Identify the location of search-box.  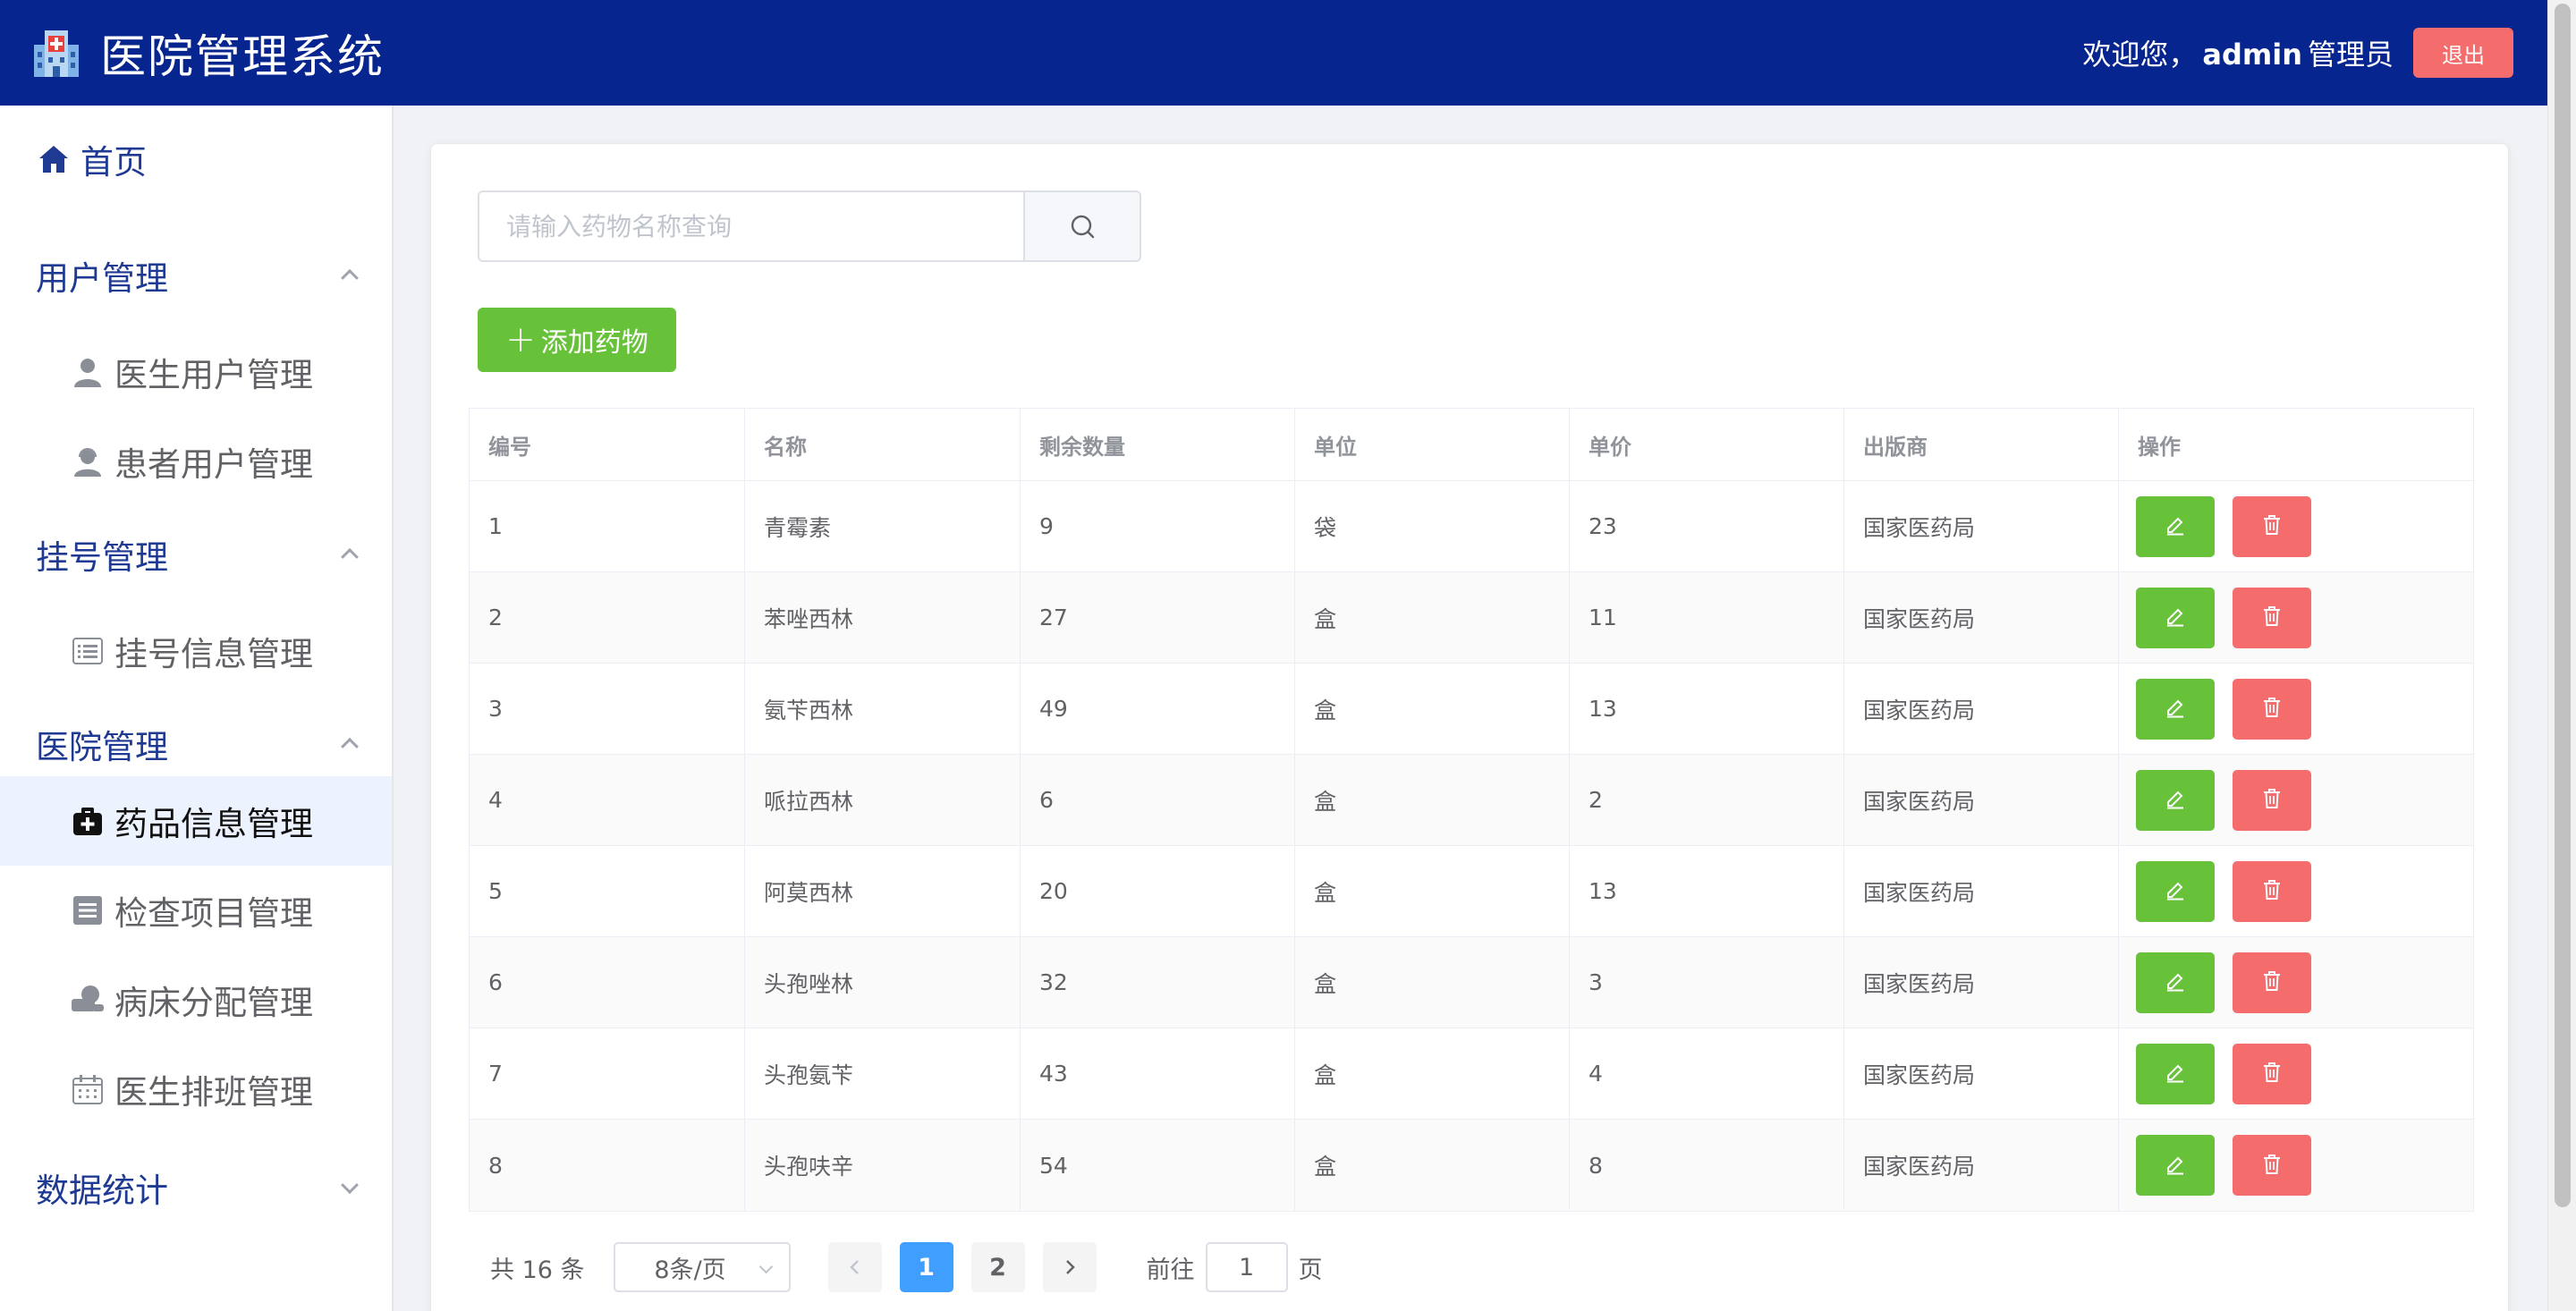
(809, 226).